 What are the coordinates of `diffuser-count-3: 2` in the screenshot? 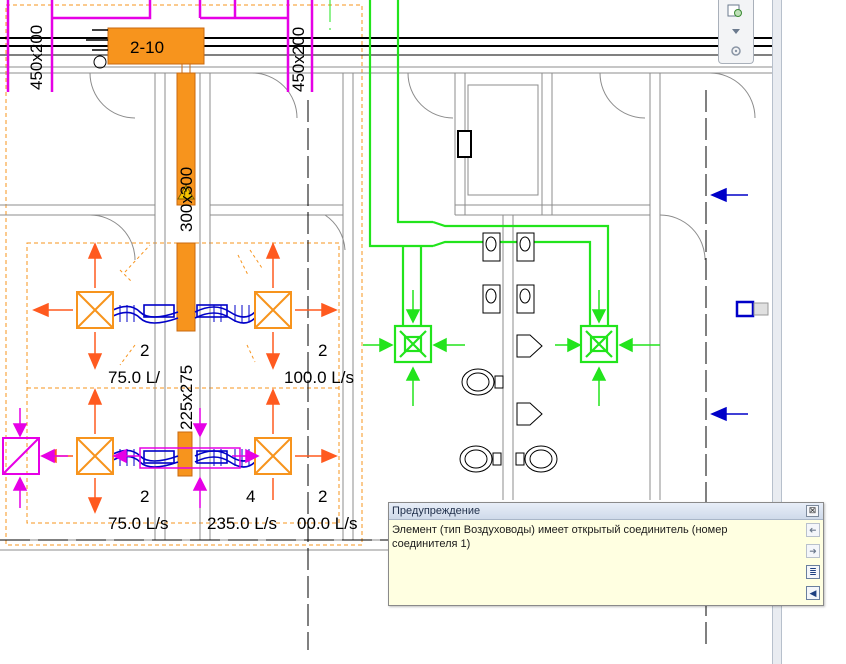 It's located at (144, 496).